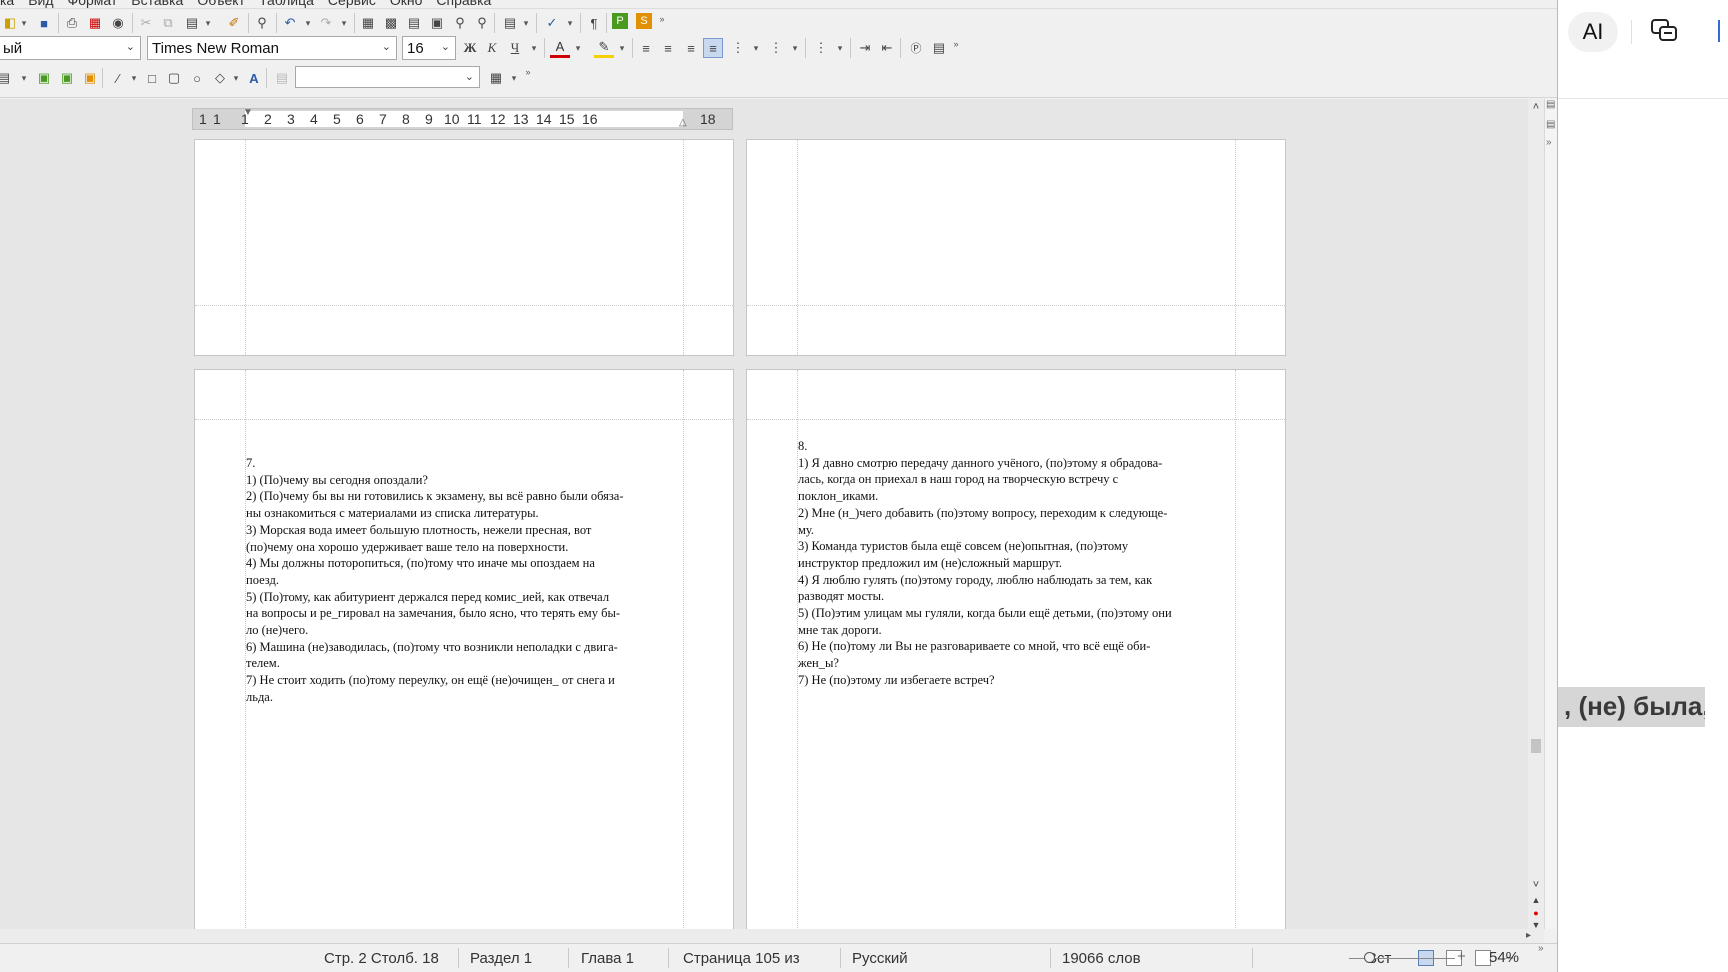 This screenshot has width=1728, height=972. I want to click on highlight-dropdown-arrow: ▾, so click(622, 48).